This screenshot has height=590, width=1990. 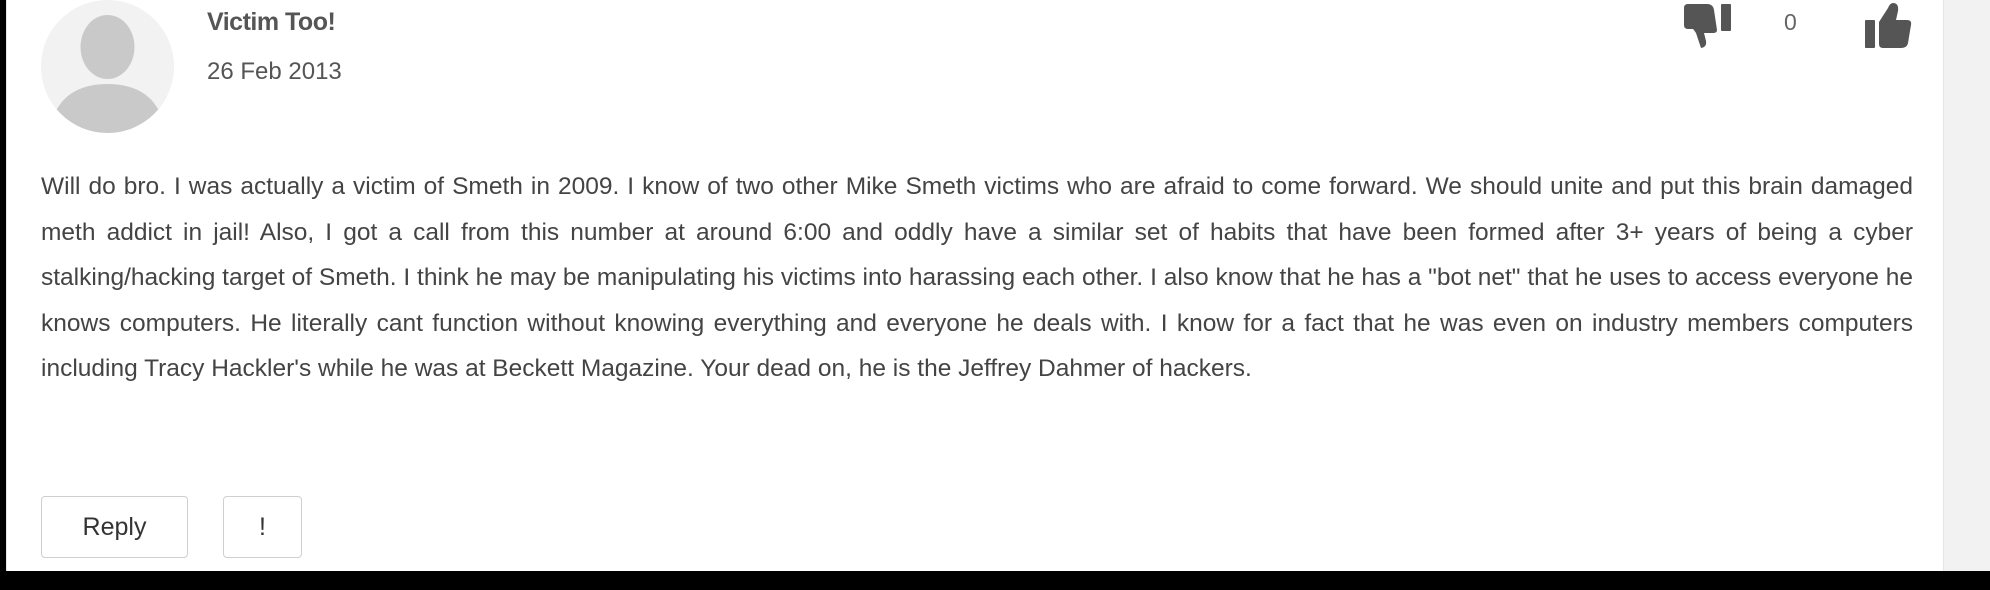 What do you see at coordinates (1708, 26) in the screenshot?
I see `thumbs-down-icon` at bounding box center [1708, 26].